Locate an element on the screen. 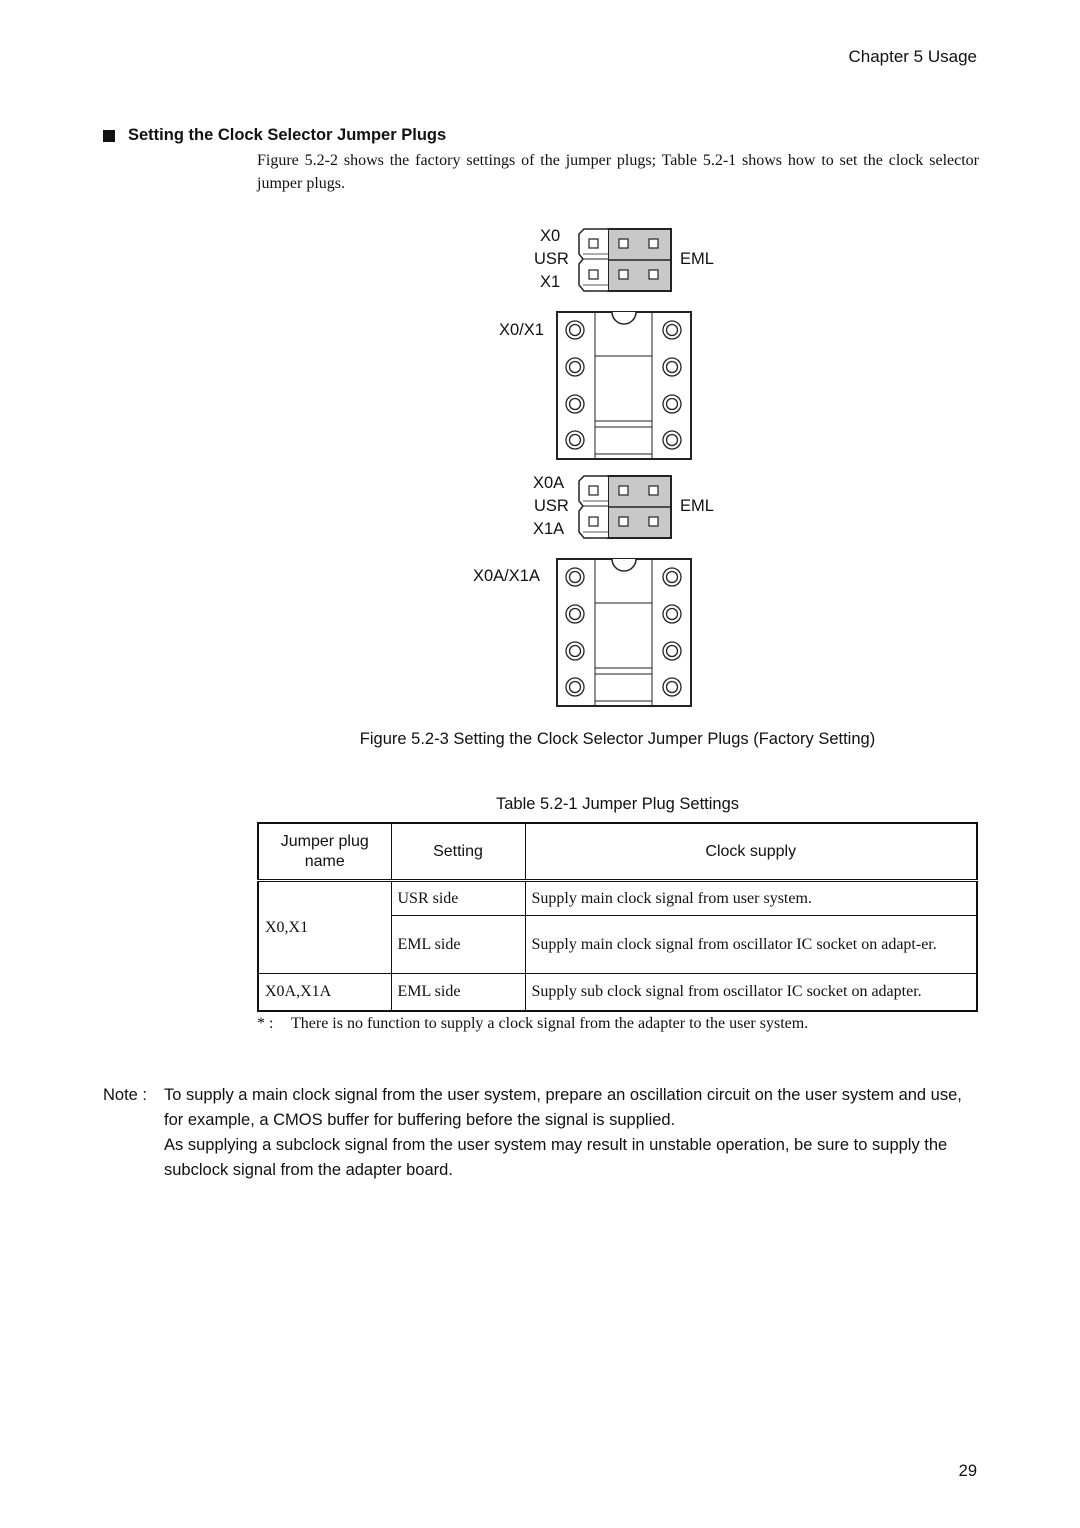  note-label: Note : is located at coordinates (125, 1095).